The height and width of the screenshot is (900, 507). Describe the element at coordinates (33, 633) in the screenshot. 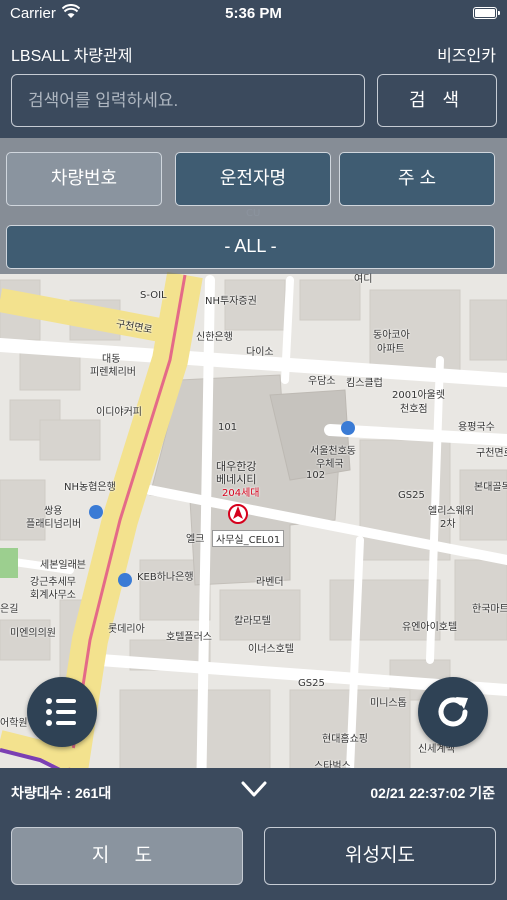

I see `map-label: 미엔의의원` at that location.